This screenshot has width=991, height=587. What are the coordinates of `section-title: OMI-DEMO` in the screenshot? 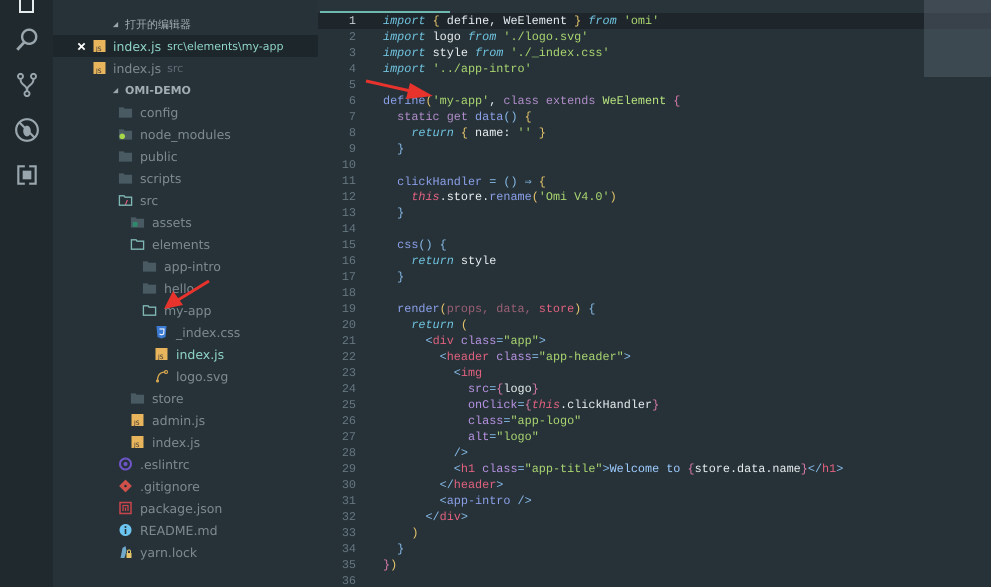 It's located at (158, 90).